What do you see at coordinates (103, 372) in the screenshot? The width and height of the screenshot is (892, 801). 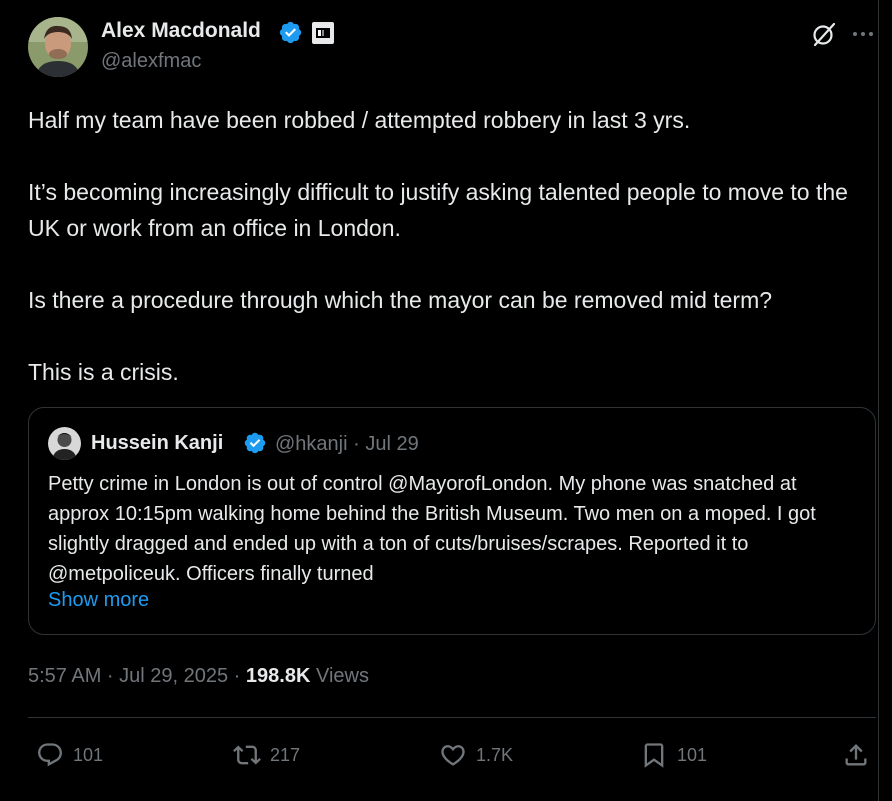 I see `tweet-paragraph: This is a crisis.` at bounding box center [103, 372].